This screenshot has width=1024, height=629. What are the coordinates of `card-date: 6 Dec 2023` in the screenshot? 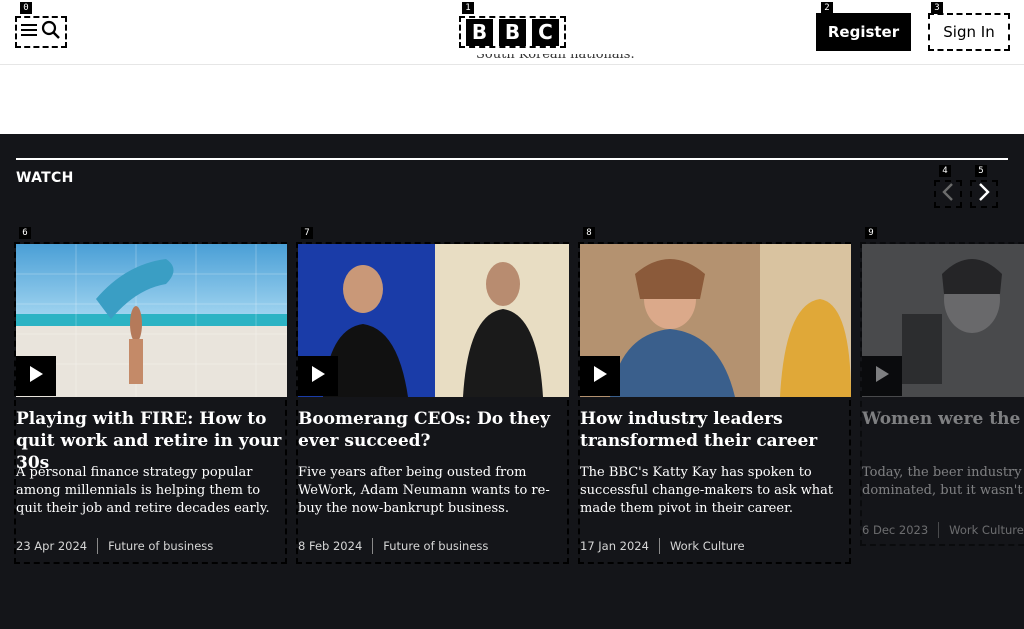 It's located at (895, 530).